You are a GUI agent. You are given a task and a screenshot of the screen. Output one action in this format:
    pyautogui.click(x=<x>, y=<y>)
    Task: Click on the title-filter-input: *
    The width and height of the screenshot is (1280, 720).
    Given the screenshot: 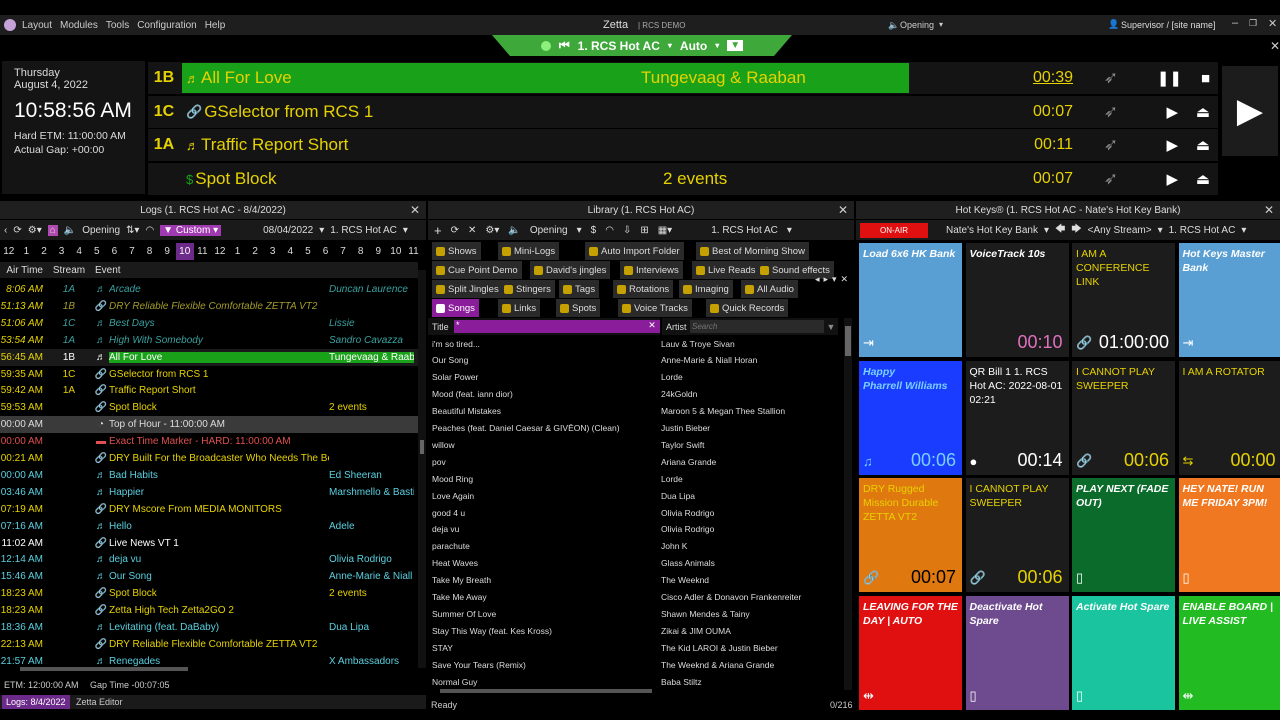 What is the action you would take?
    pyautogui.click(x=549, y=326)
    